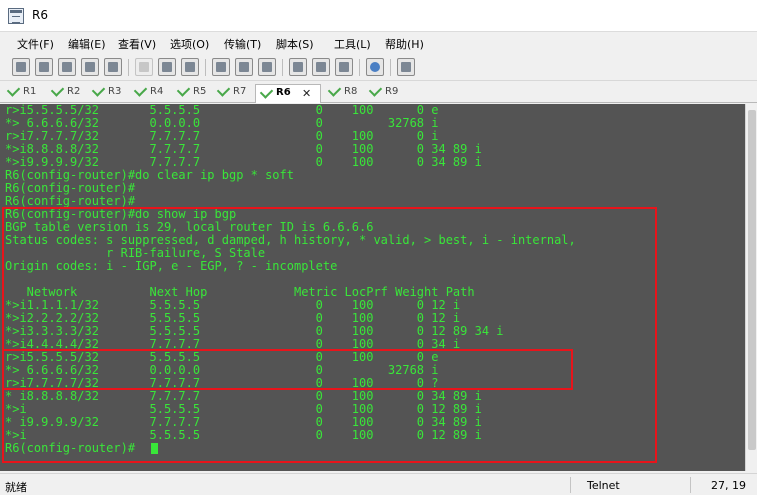  I want to click on menu-transfer: 传输(T), so click(242, 44).